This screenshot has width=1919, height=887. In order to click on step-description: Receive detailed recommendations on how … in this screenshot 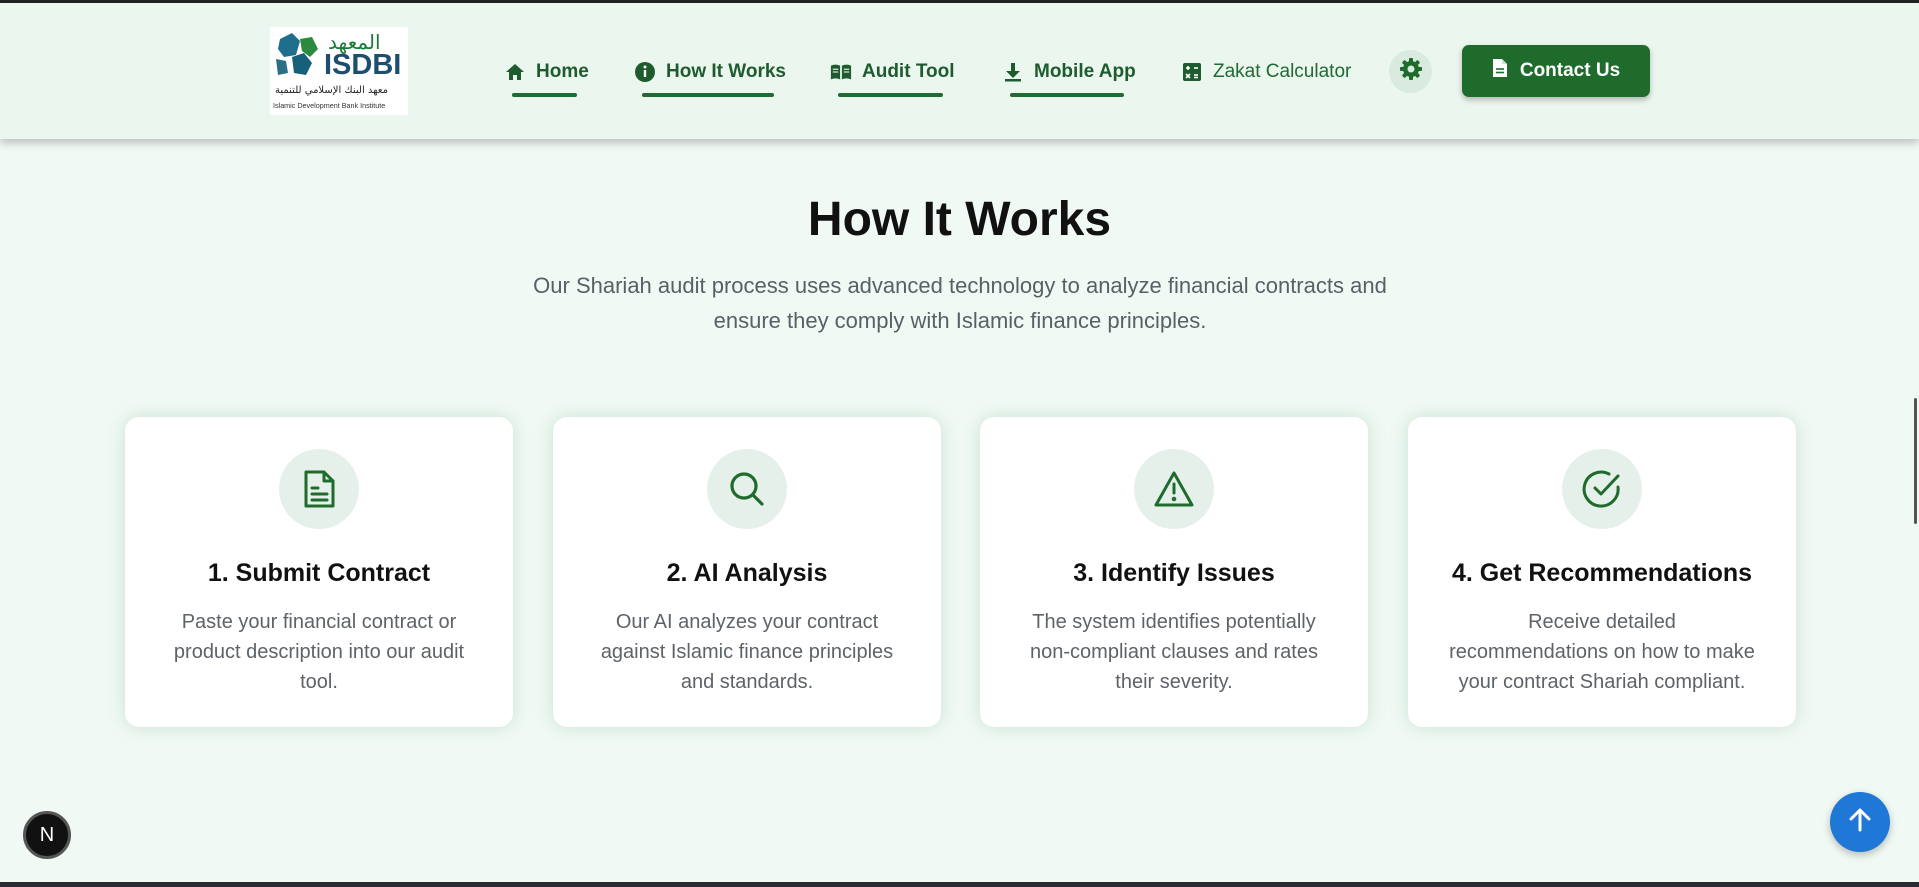, I will do `click(1602, 652)`.